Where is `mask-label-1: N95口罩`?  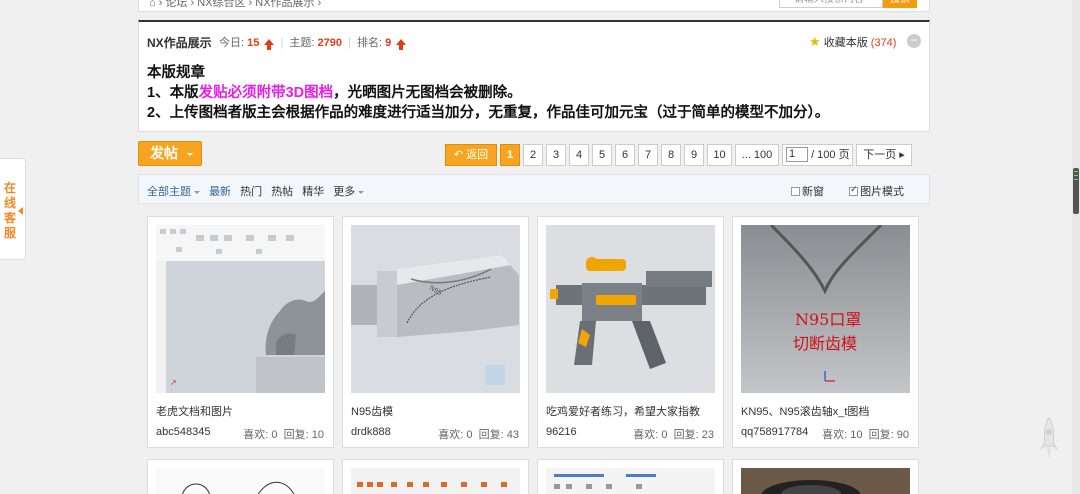
mask-label-1: N95口罩 is located at coordinates (828, 319).